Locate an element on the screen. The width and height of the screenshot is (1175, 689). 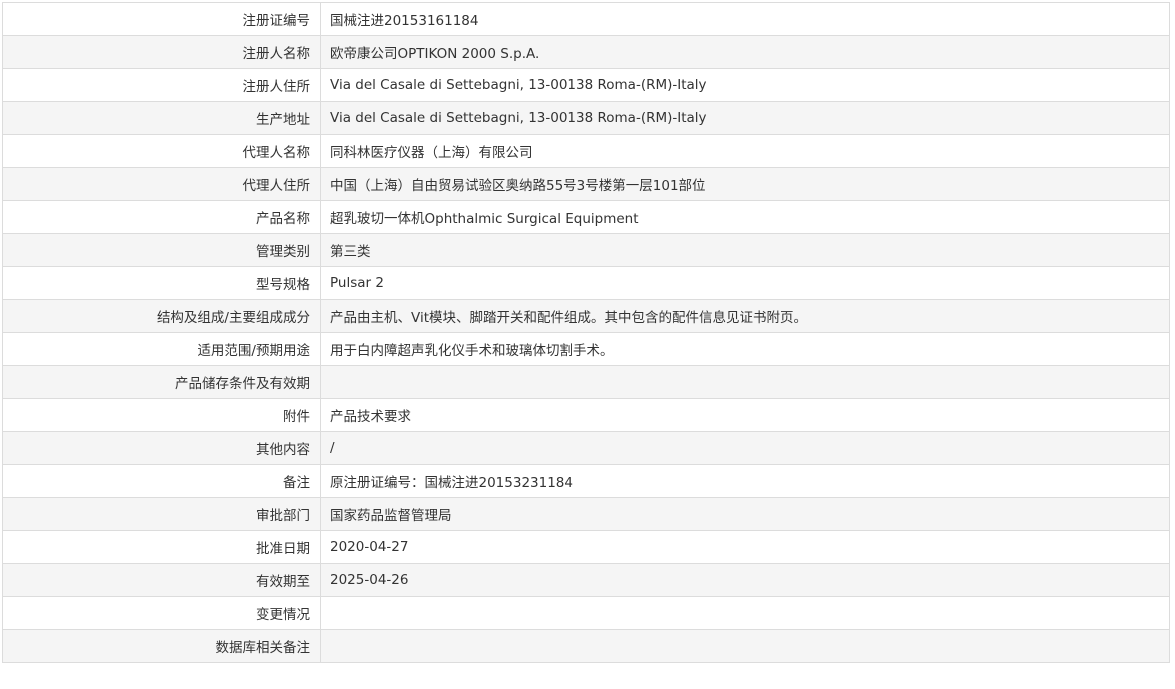
table-row: 管理类别 第三类 is located at coordinates (586, 250).